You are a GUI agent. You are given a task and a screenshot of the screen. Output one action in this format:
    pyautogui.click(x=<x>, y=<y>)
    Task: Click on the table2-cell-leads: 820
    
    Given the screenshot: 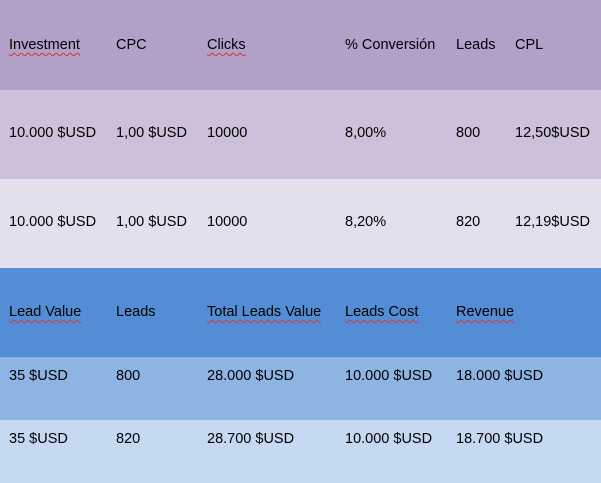 What is the action you would take?
    pyautogui.click(x=128, y=439)
    